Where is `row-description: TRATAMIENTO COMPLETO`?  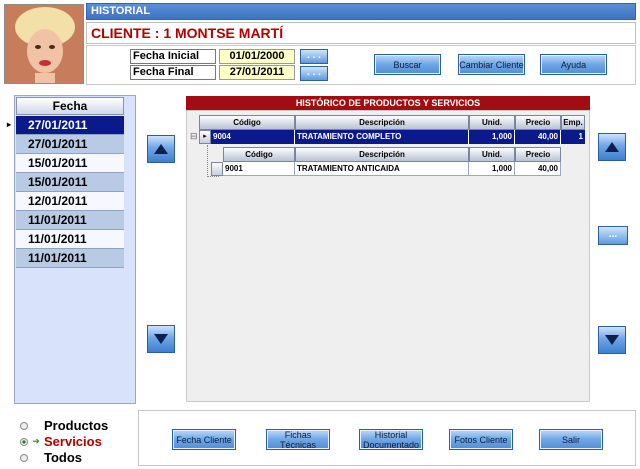 row-description: TRATAMIENTO COMPLETO is located at coordinates (382, 137).